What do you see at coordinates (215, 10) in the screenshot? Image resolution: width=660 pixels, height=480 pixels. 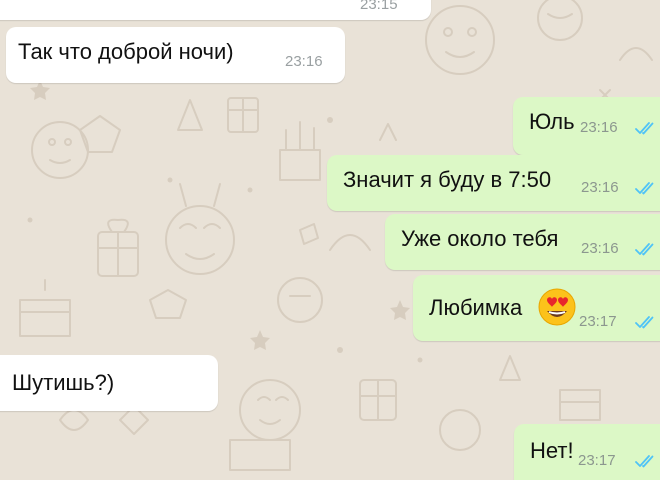 I see `message-bubble-incoming: 23:15` at bounding box center [215, 10].